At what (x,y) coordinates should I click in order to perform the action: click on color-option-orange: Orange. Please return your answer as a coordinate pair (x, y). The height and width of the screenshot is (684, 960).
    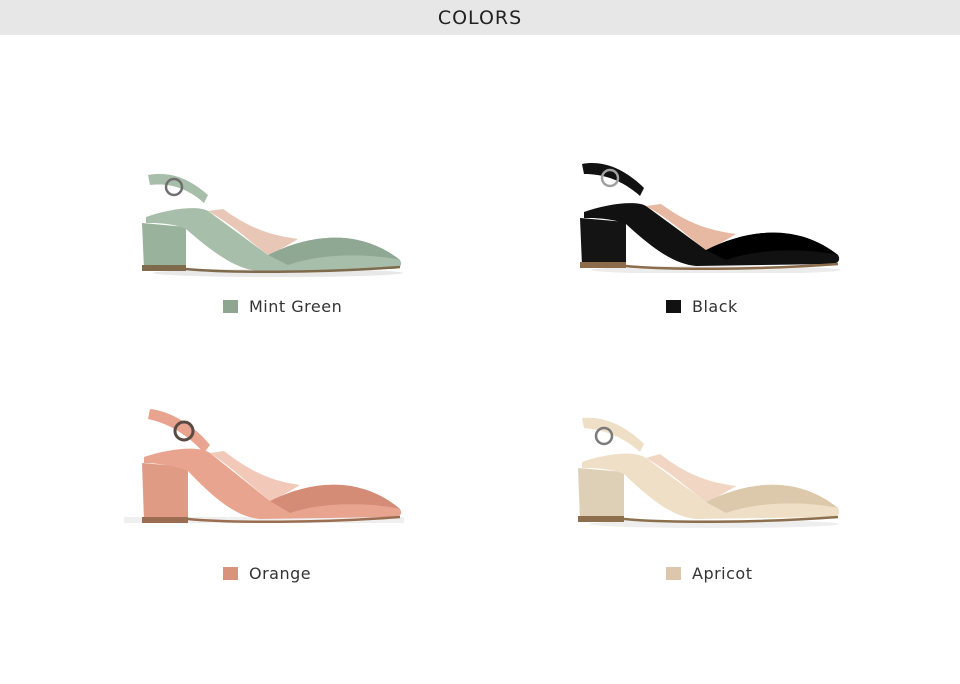
    Looking at the image, I should click on (267, 573).